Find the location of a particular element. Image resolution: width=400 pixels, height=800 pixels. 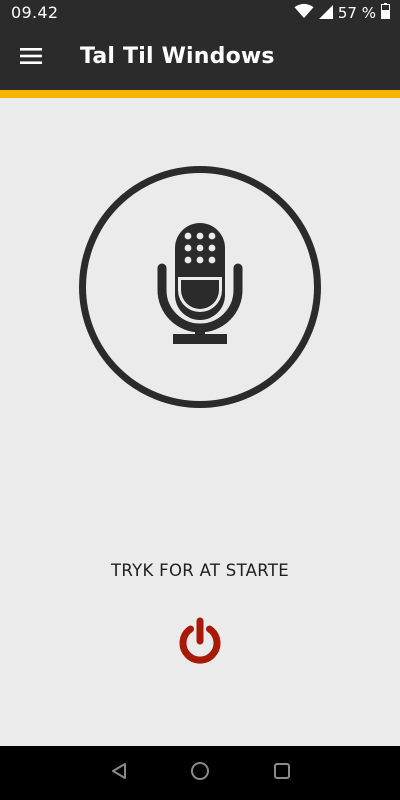

battery-icon is located at coordinates (385, 13).